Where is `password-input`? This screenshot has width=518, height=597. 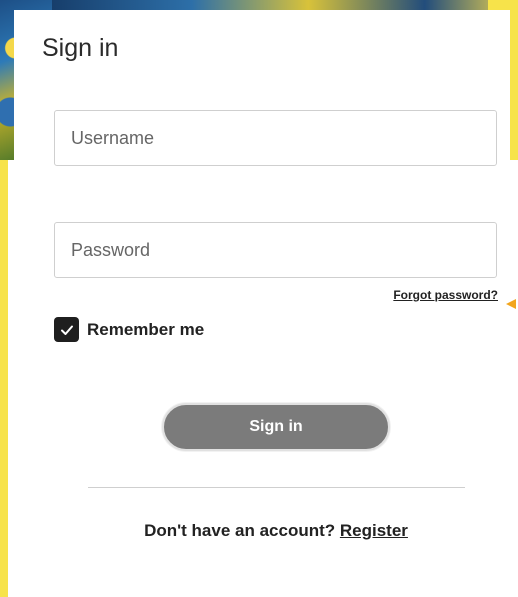
password-input is located at coordinates (275, 250).